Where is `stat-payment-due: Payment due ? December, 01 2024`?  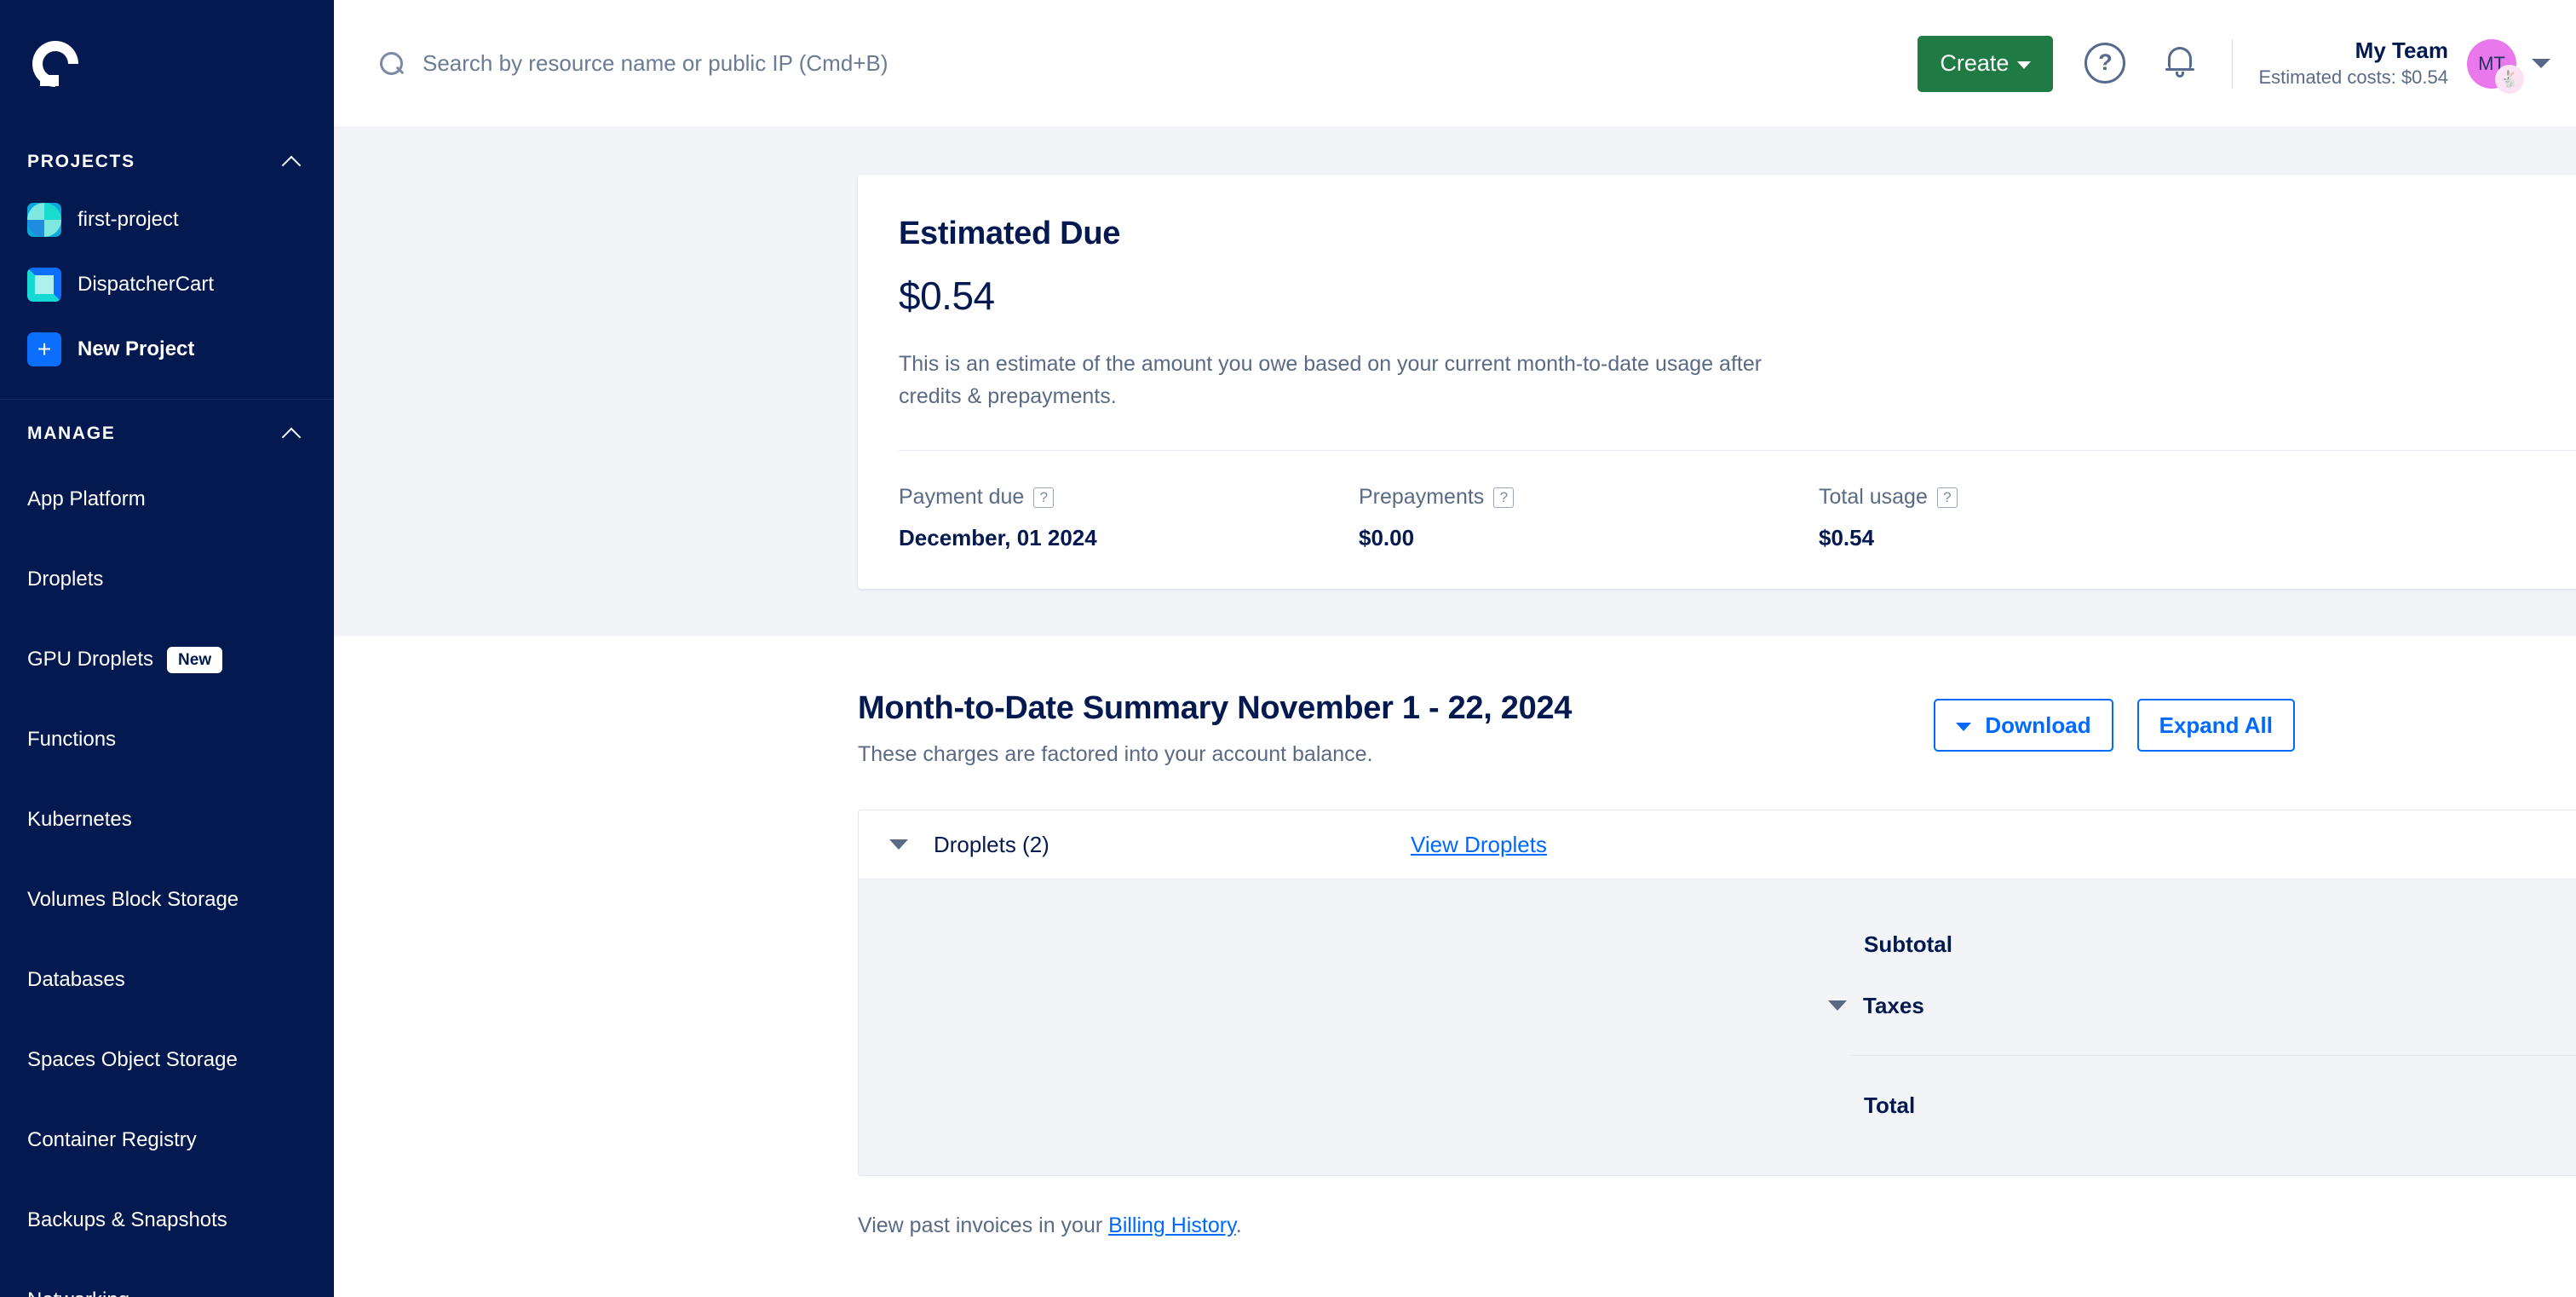
stat-payment-due: Payment due ? December, 01 2024 is located at coordinates (1129, 518).